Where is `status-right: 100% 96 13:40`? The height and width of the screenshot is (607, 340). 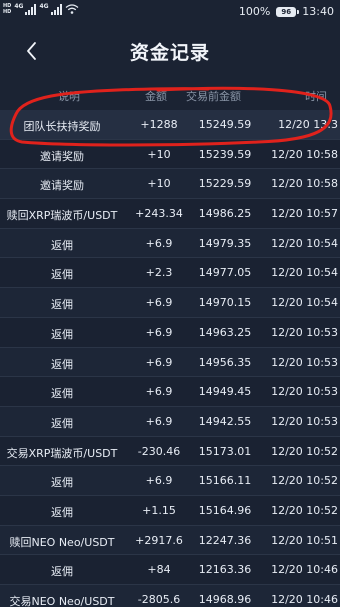
status-right: 100% 96 13:40 is located at coordinates (286, 11).